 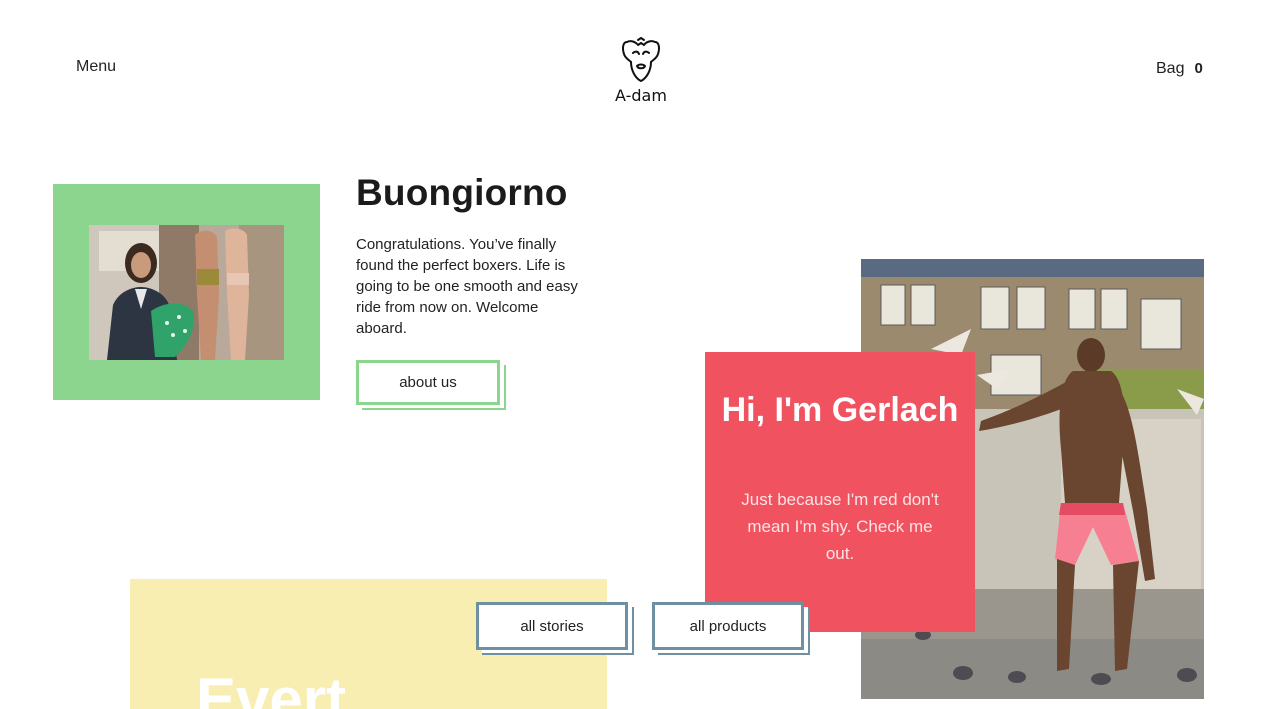 What do you see at coordinates (462, 192) in the screenshot?
I see `intro-title: Buongiorno` at bounding box center [462, 192].